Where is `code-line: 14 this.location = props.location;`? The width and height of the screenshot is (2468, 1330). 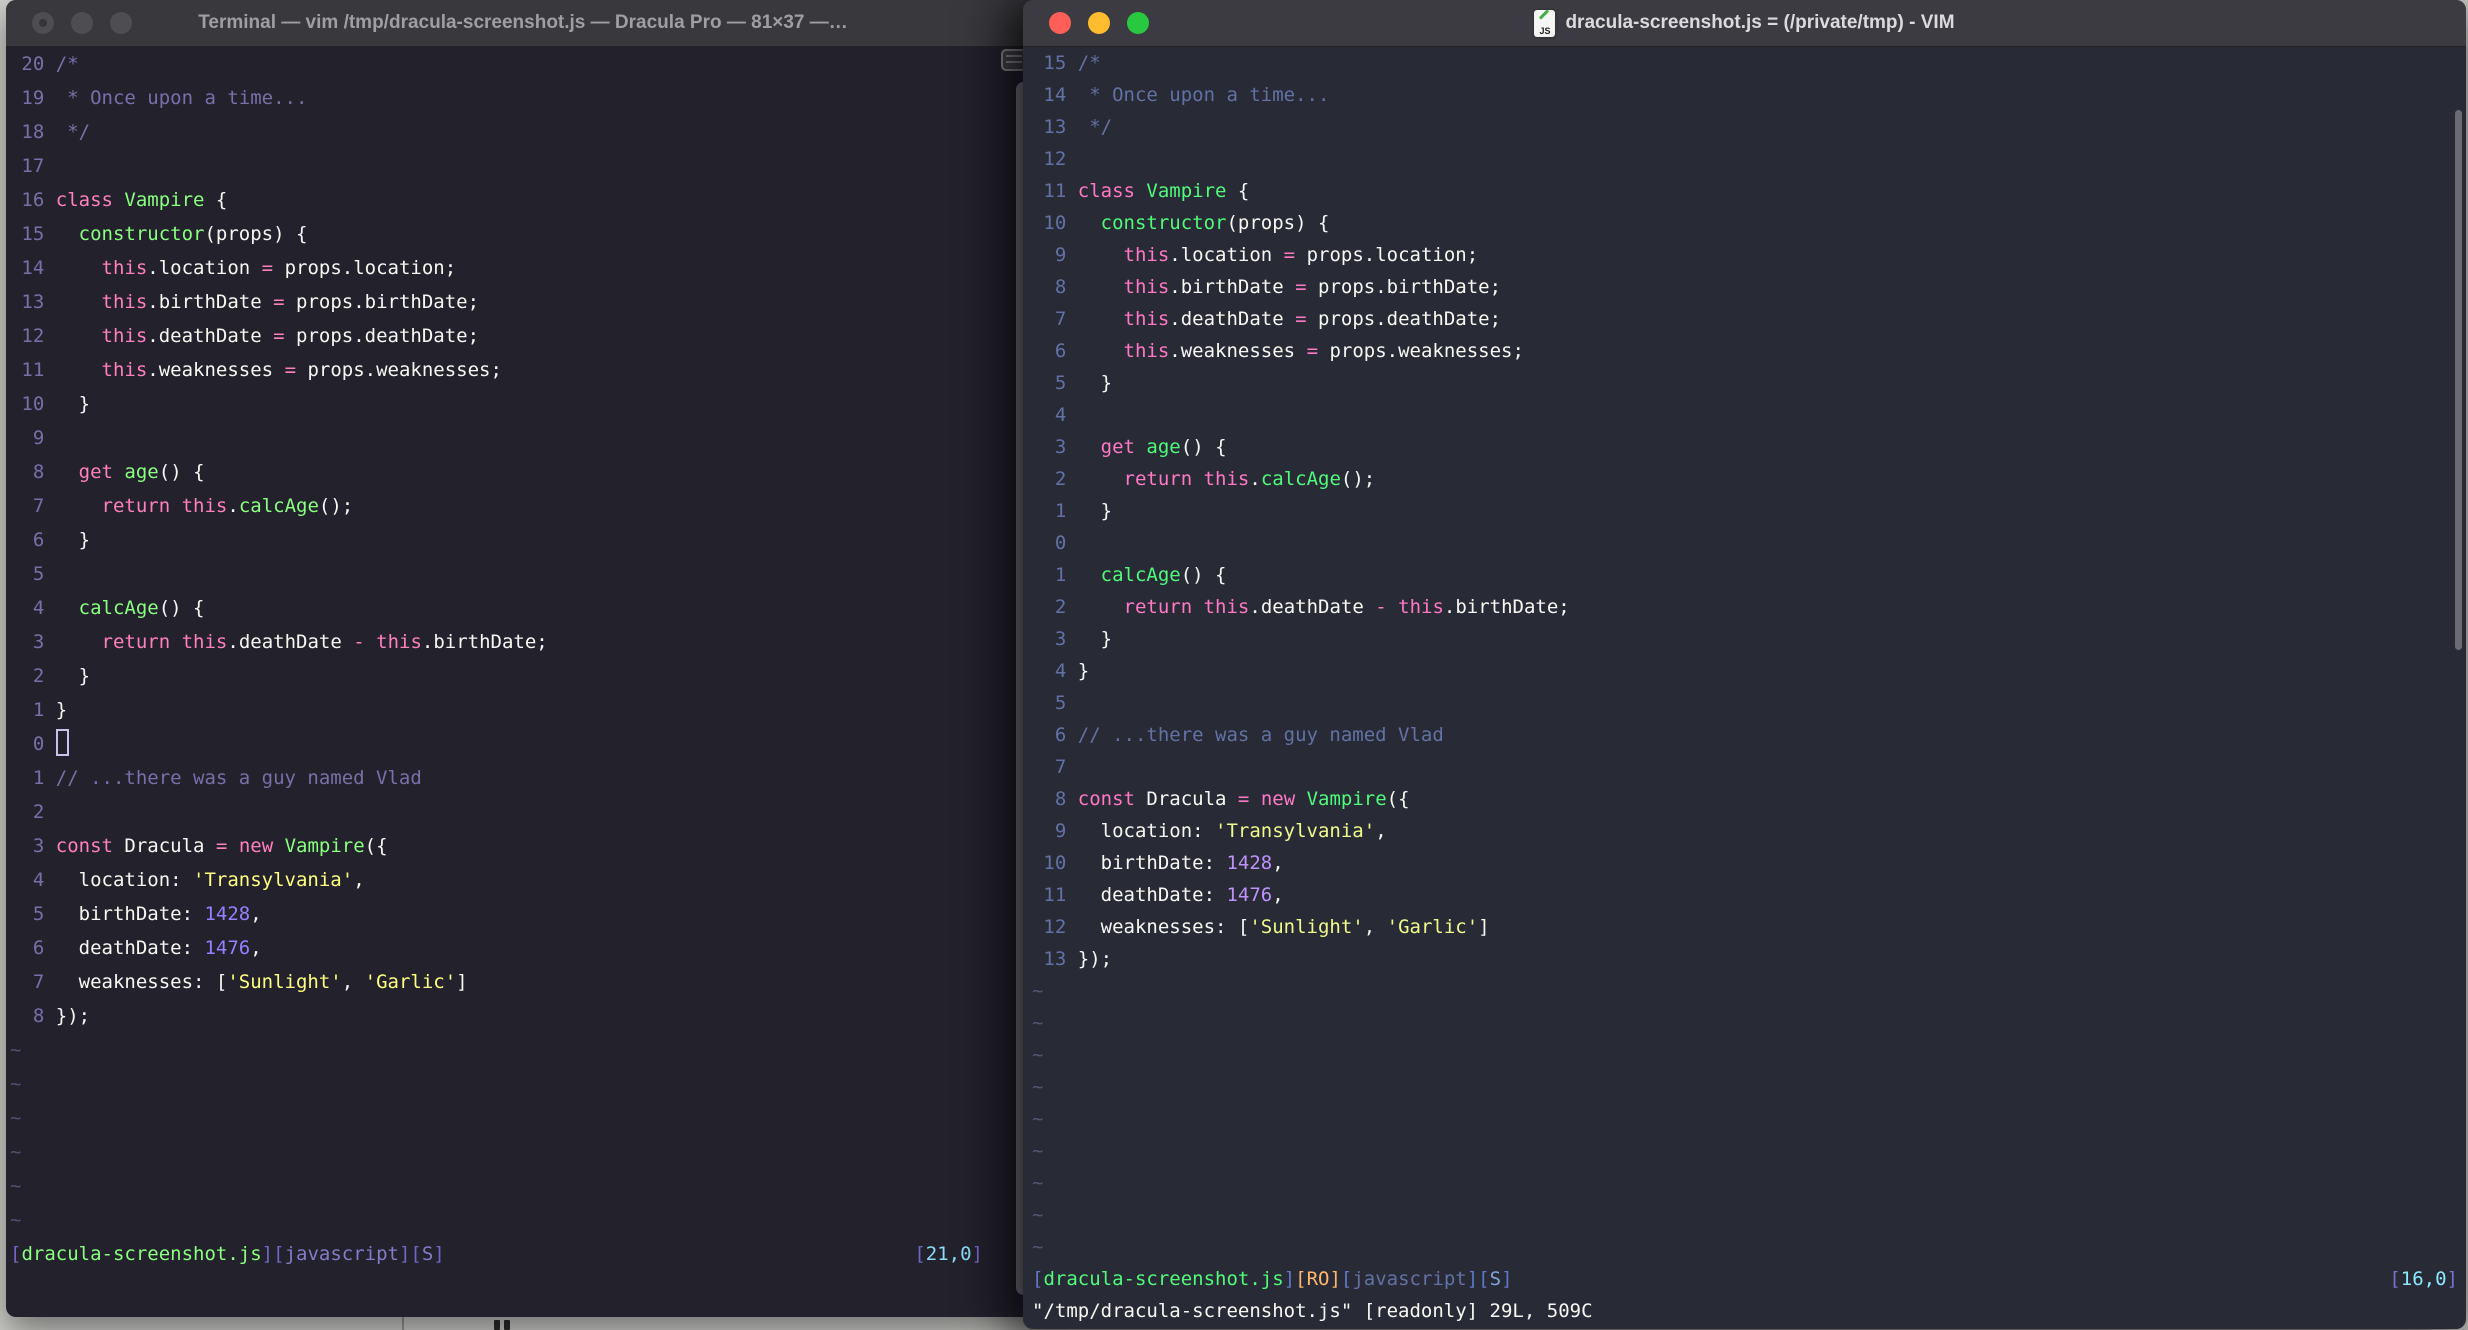 code-line: 14 this.location = props.location; is located at coordinates (525, 268).